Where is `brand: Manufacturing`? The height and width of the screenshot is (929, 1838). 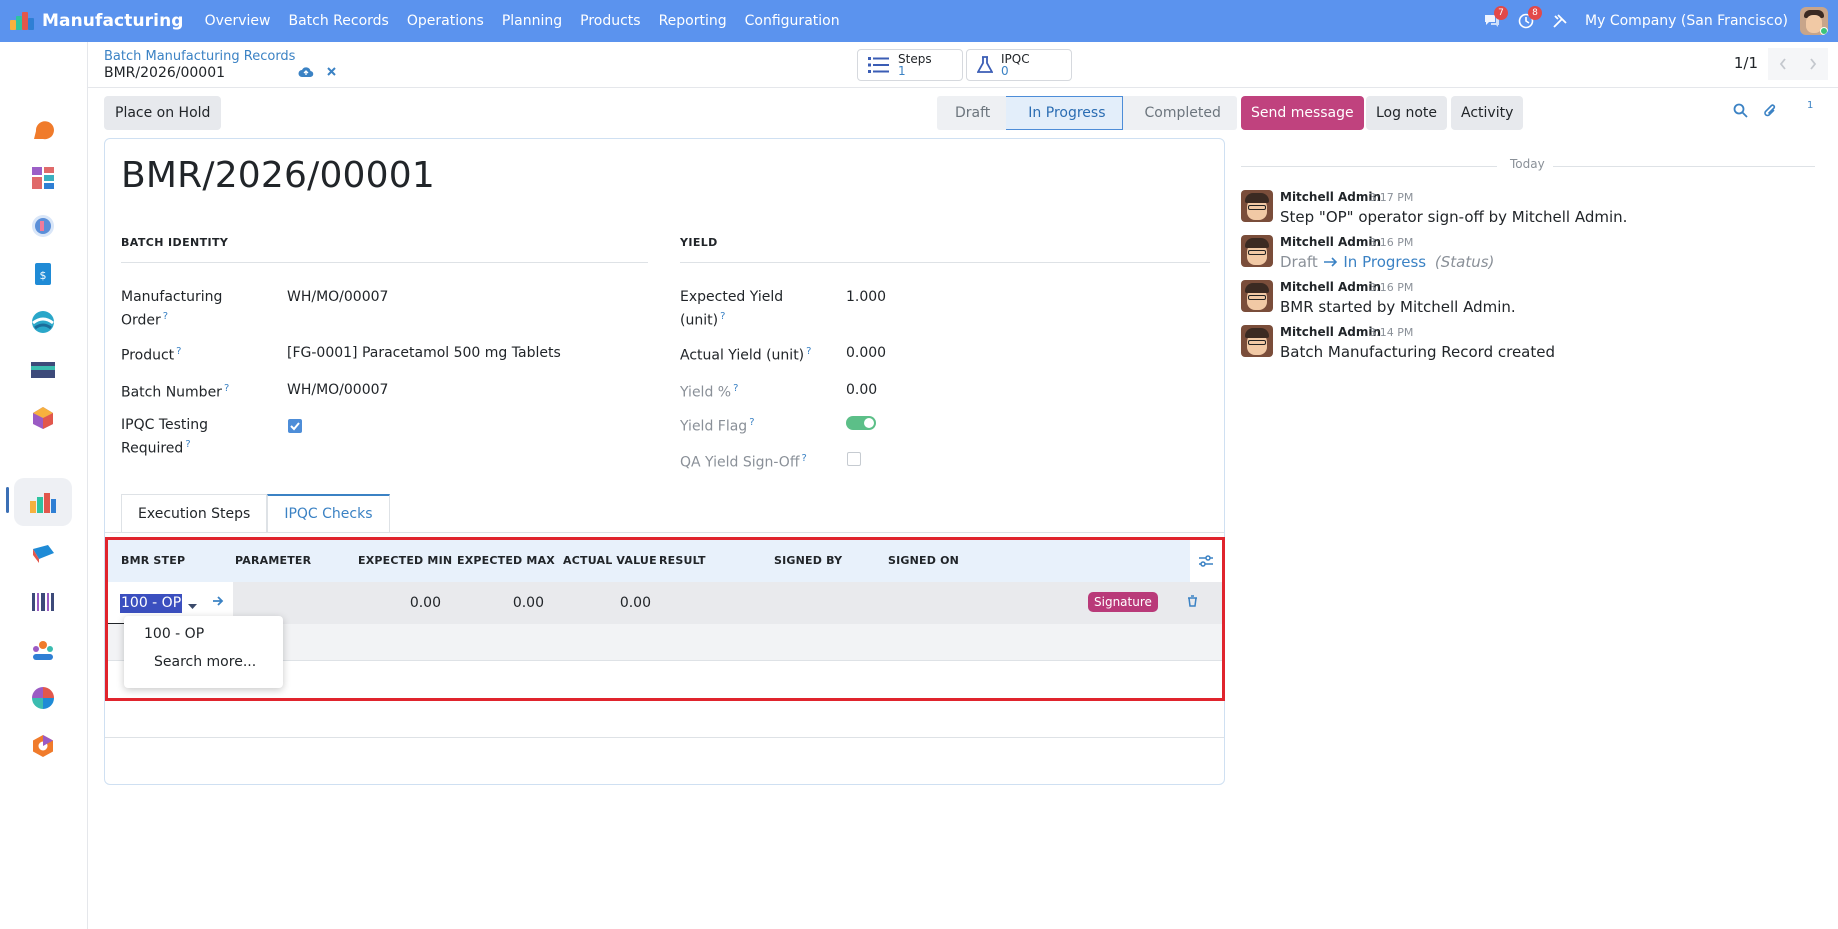 brand: Manufacturing is located at coordinates (97, 21).